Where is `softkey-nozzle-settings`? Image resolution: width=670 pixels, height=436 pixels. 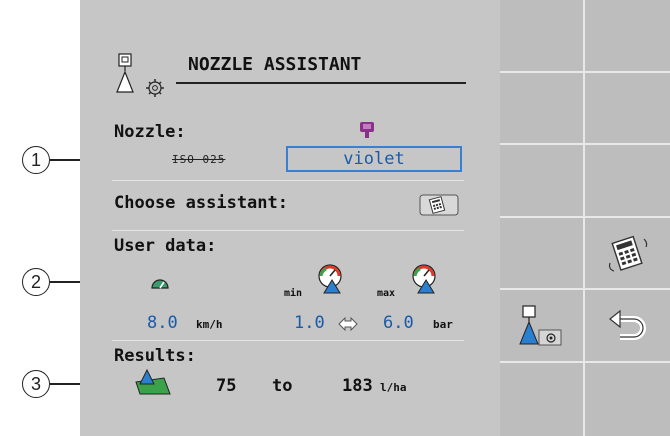 softkey-nozzle-settings is located at coordinates (542, 326).